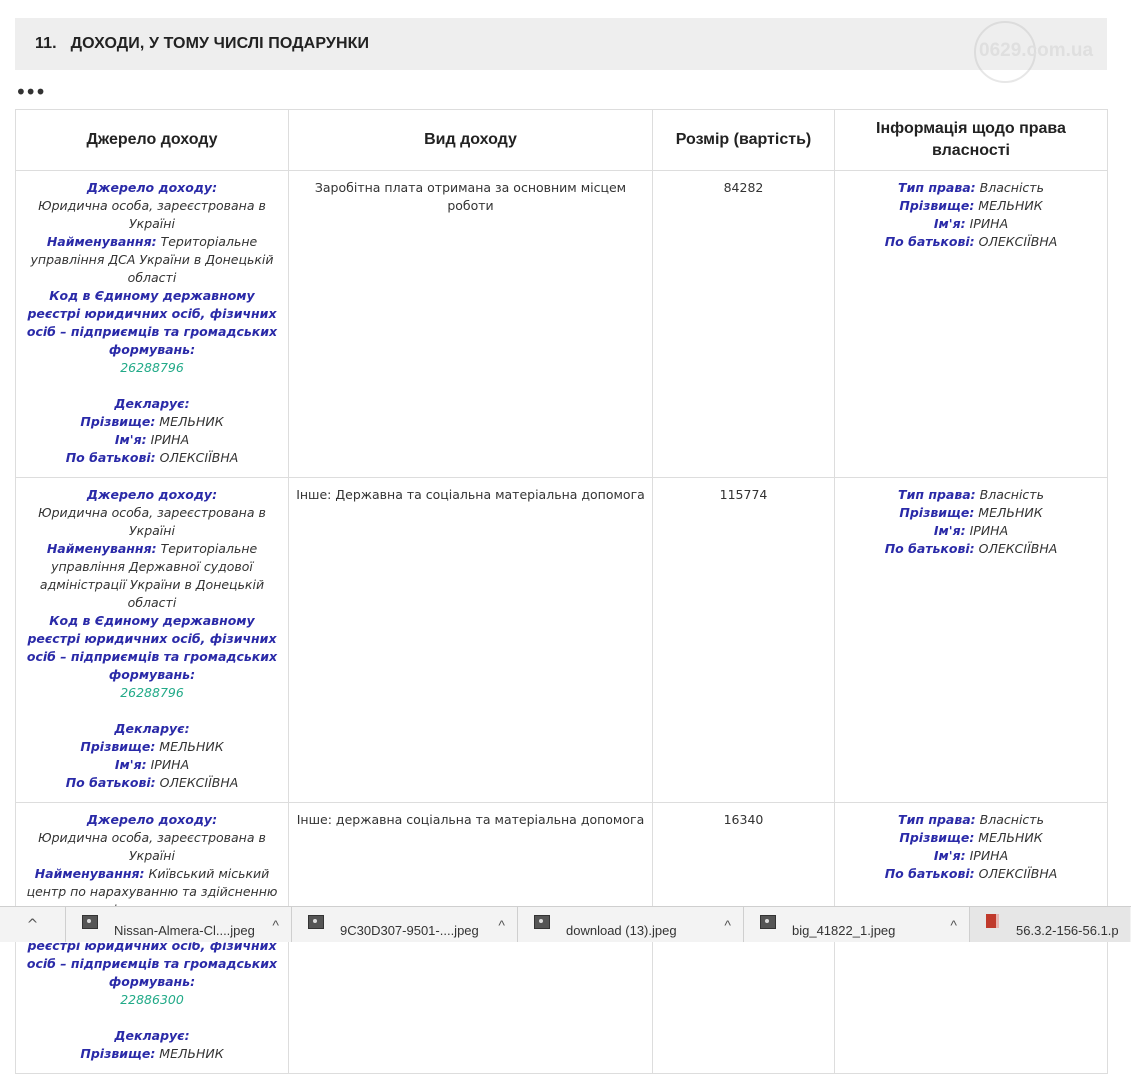 This screenshot has height=1074, width=1131. I want to click on download-item: Nissan-Almera-Cl....jpeg ^, so click(179, 924).